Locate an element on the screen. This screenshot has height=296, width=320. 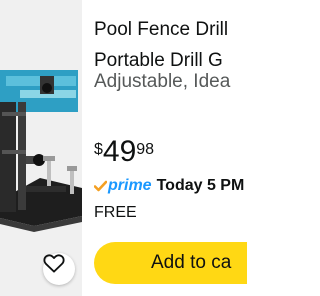
product-title-line-1: Pool Fence Drill is located at coordinates (161, 30).